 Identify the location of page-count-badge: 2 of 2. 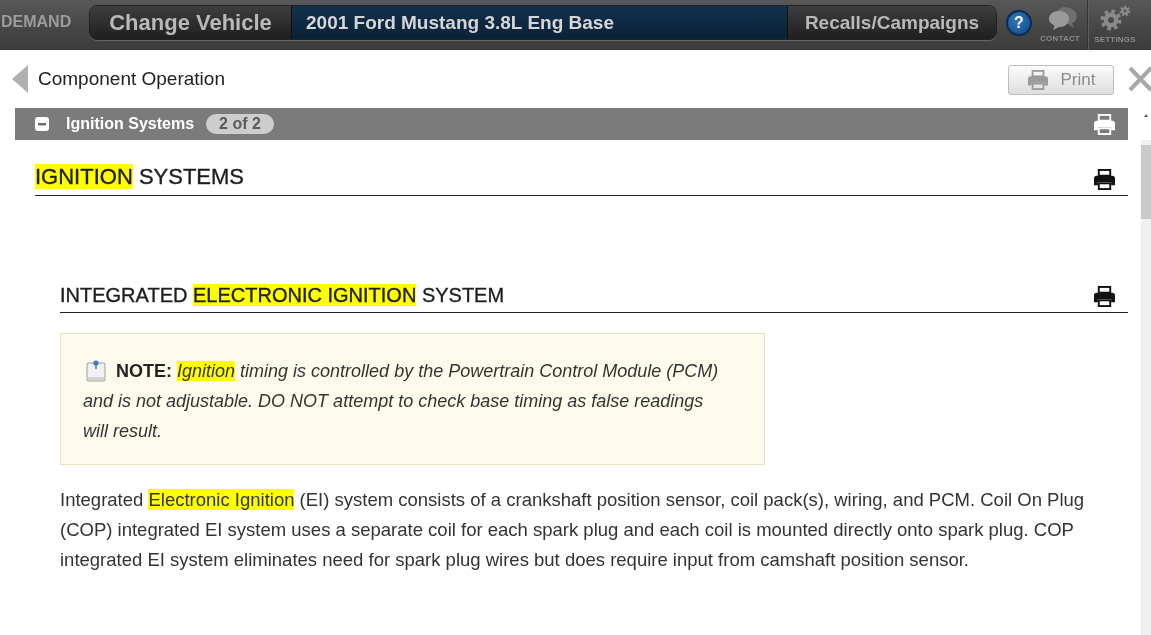
(240, 124).